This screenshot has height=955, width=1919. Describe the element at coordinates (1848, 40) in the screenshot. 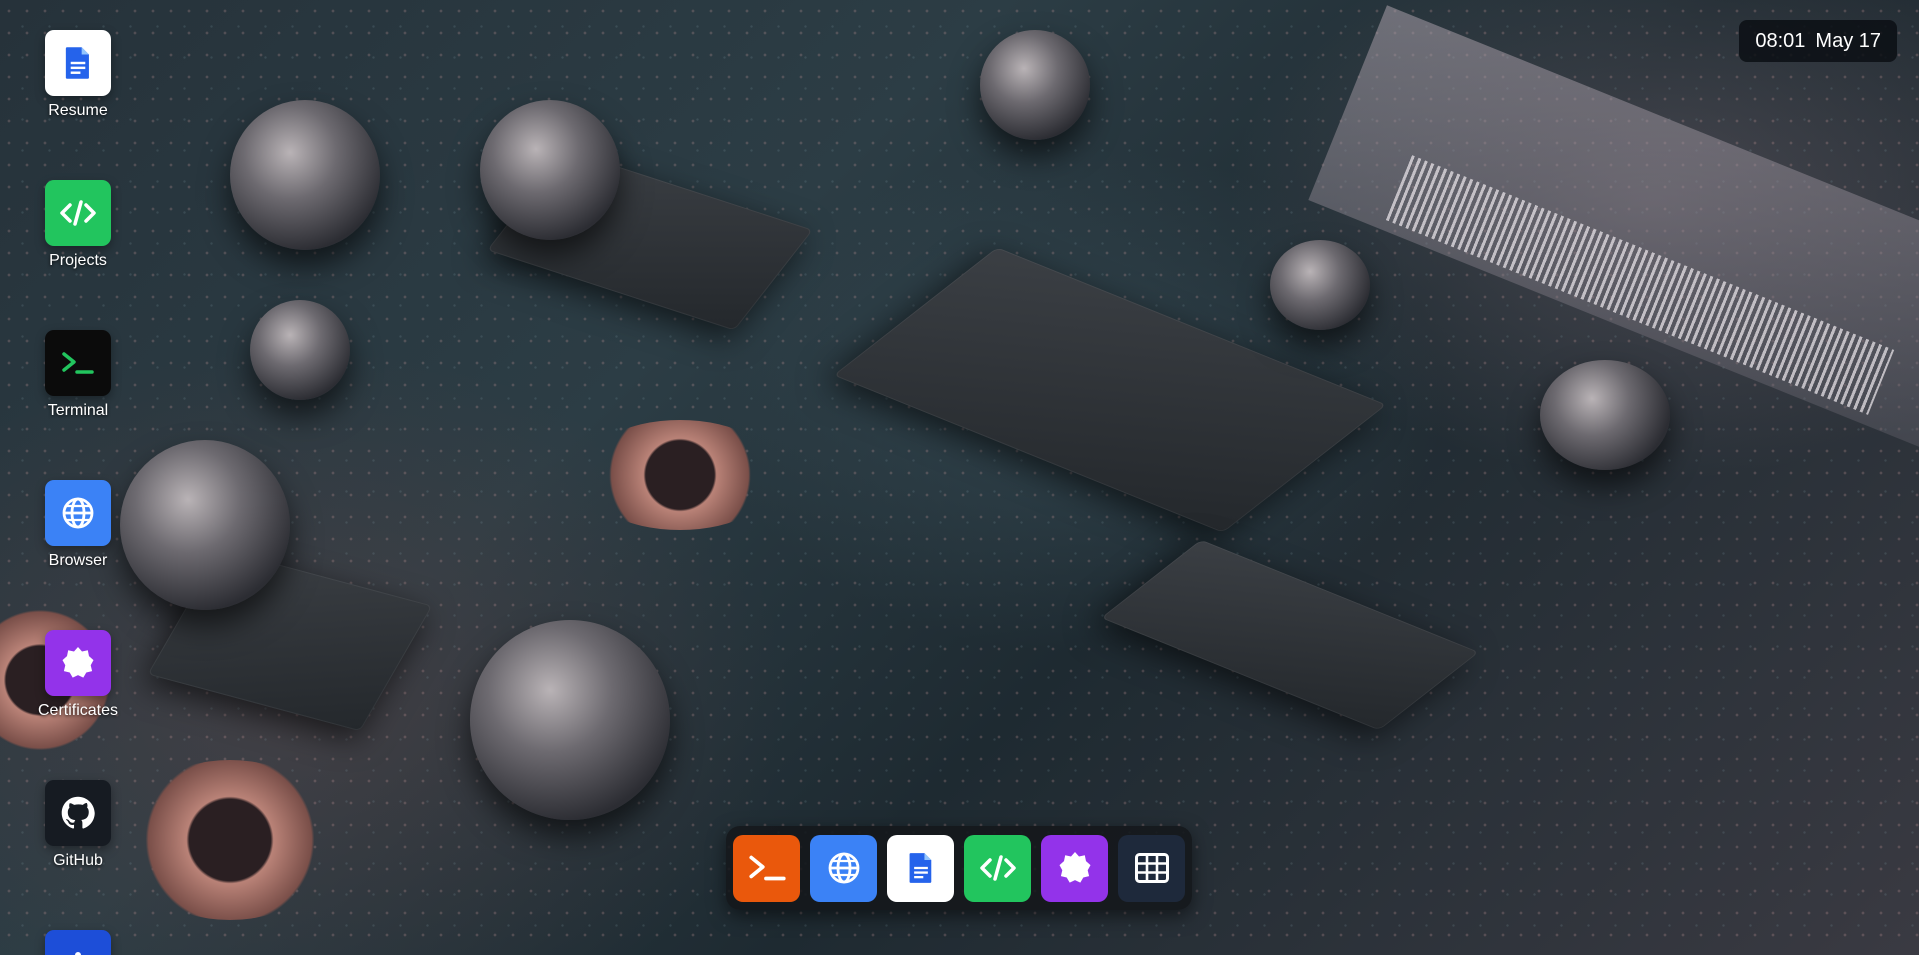

I see `clock-date: May 17` at that location.